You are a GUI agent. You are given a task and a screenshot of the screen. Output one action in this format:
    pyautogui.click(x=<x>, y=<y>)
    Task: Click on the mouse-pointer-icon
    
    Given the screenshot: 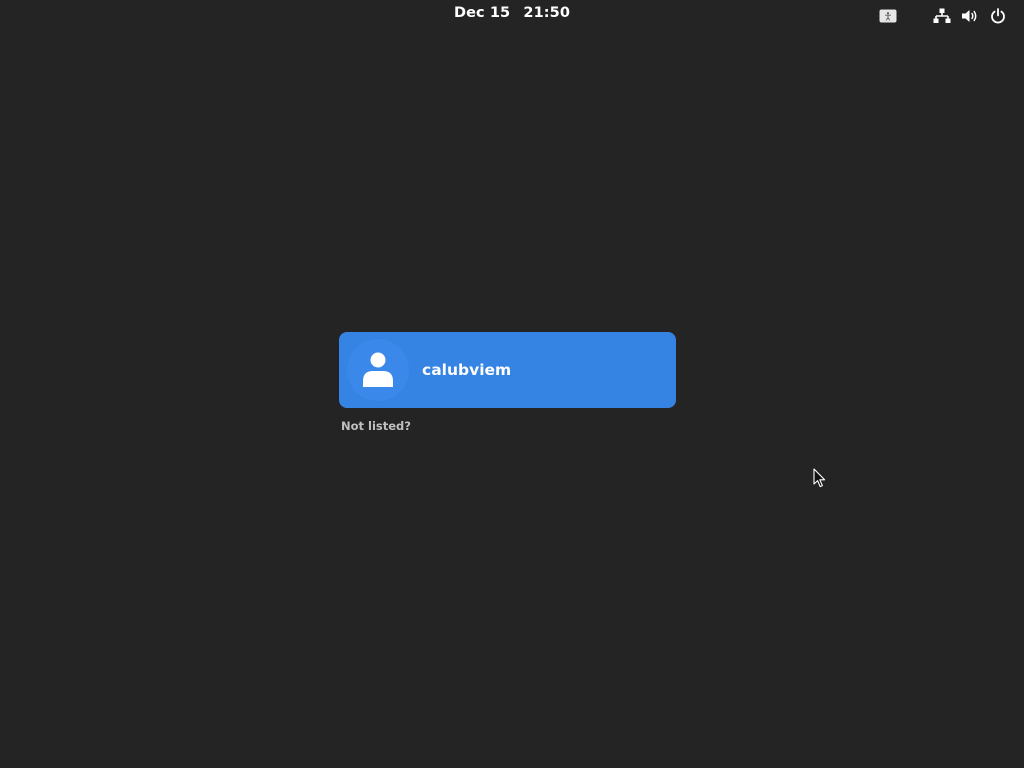 What is the action you would take?
    pyautogui.click(x=819, y=478)
    